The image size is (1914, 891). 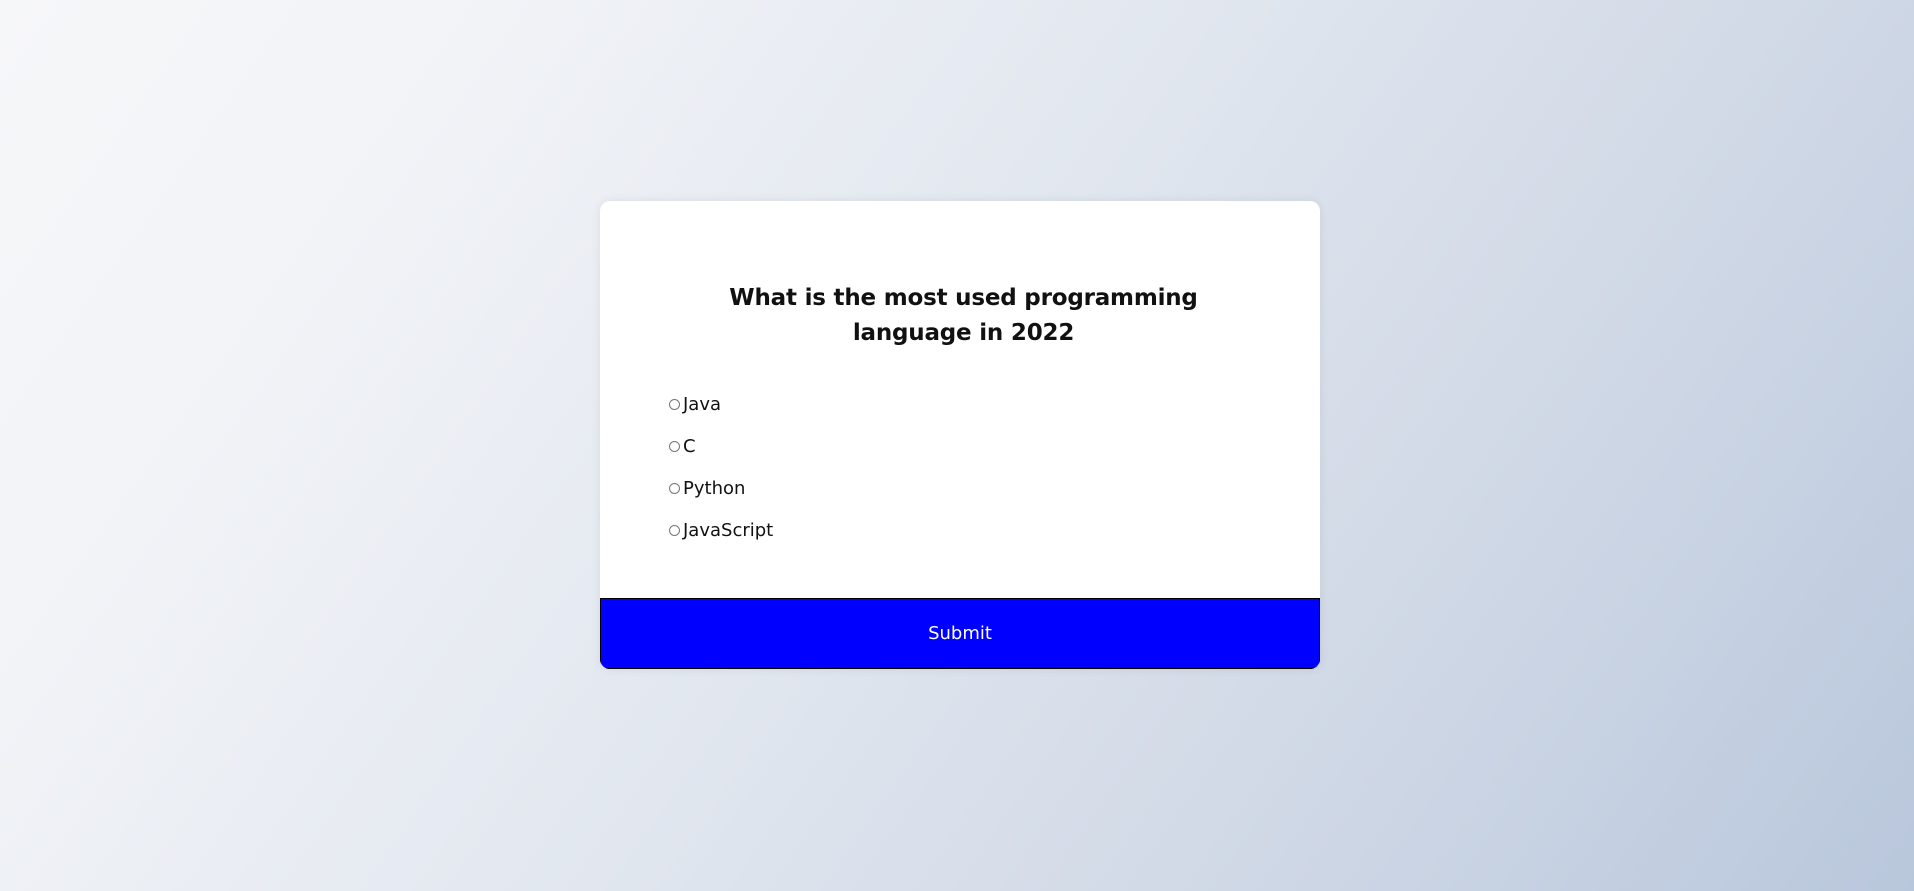 What do you see at coordinates (674, 404) in the screenshot?
I see `answer-radio-java` at bounding box center [674, 404].